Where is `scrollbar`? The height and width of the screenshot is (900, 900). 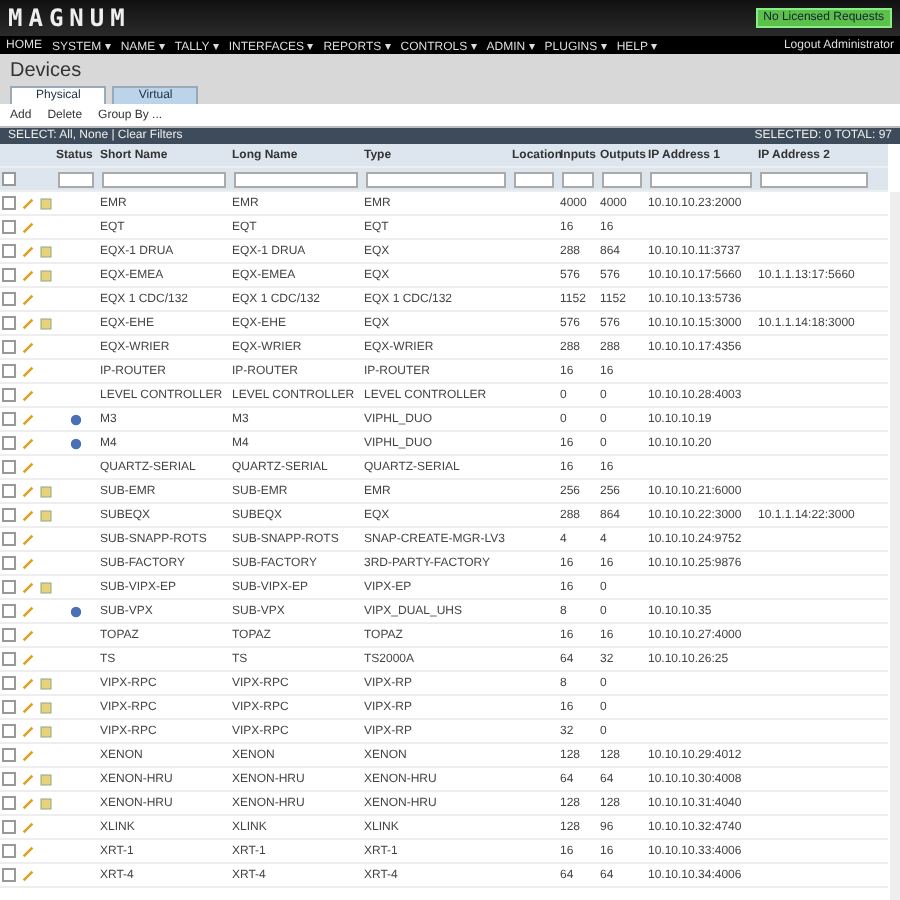 scrollbar is located at coordinates (895, 546).